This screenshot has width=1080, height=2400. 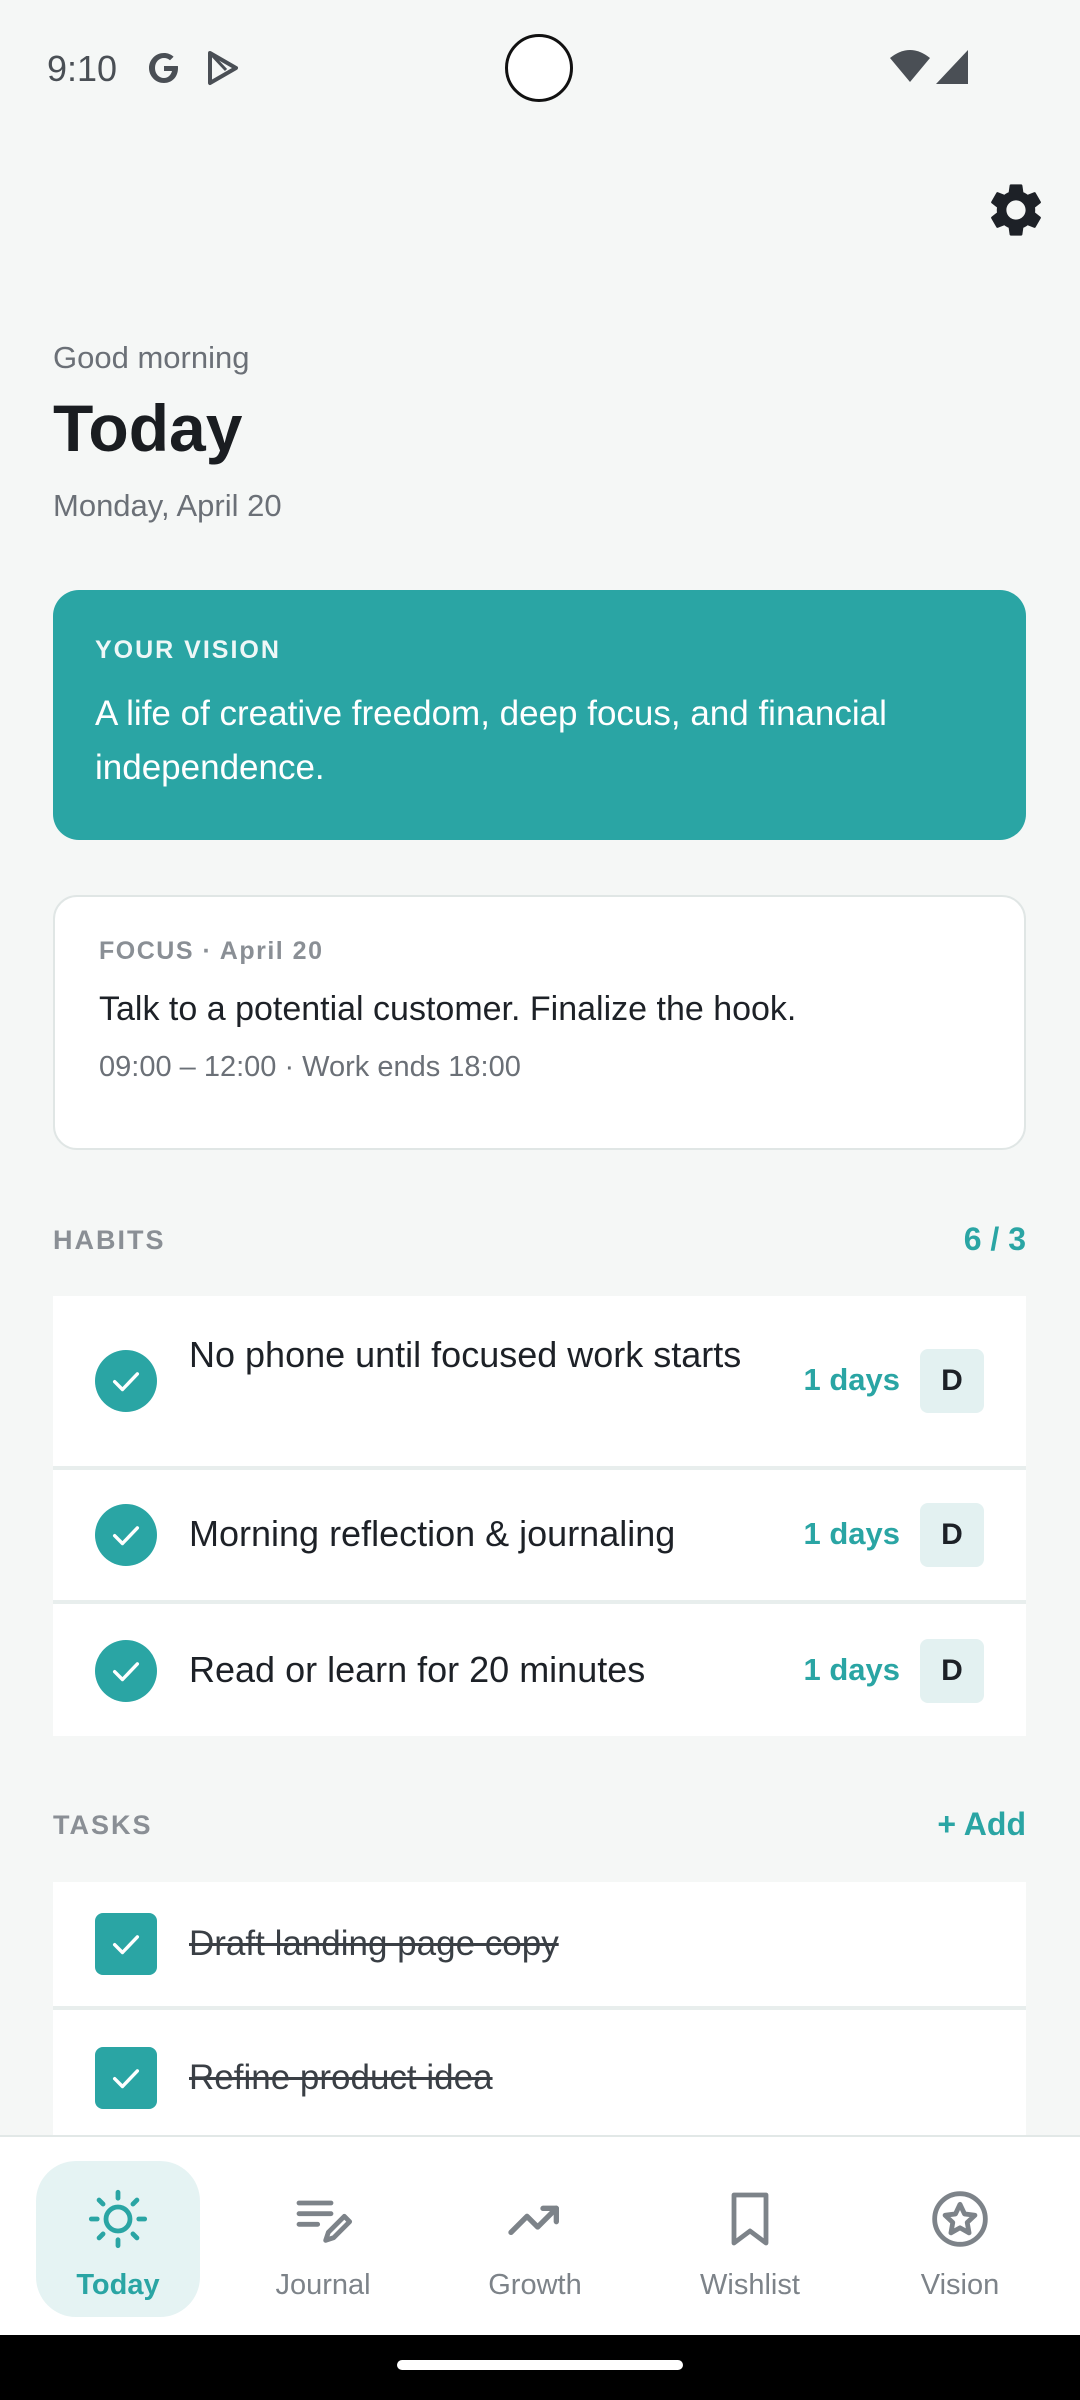 What do you see at coordinates (960, 2285) in the screenshot?
I see `nav-label: Vision` at bounding box center [960, 2285].